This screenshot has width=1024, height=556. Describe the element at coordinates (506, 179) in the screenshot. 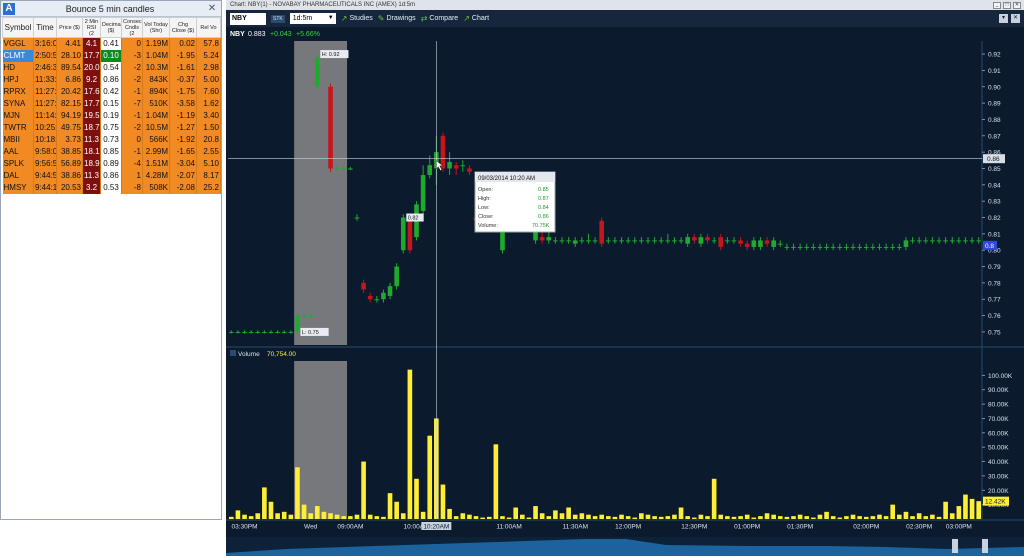

I see `tooltip-datetime: 09/03/2014 10:20 AM` at that location.